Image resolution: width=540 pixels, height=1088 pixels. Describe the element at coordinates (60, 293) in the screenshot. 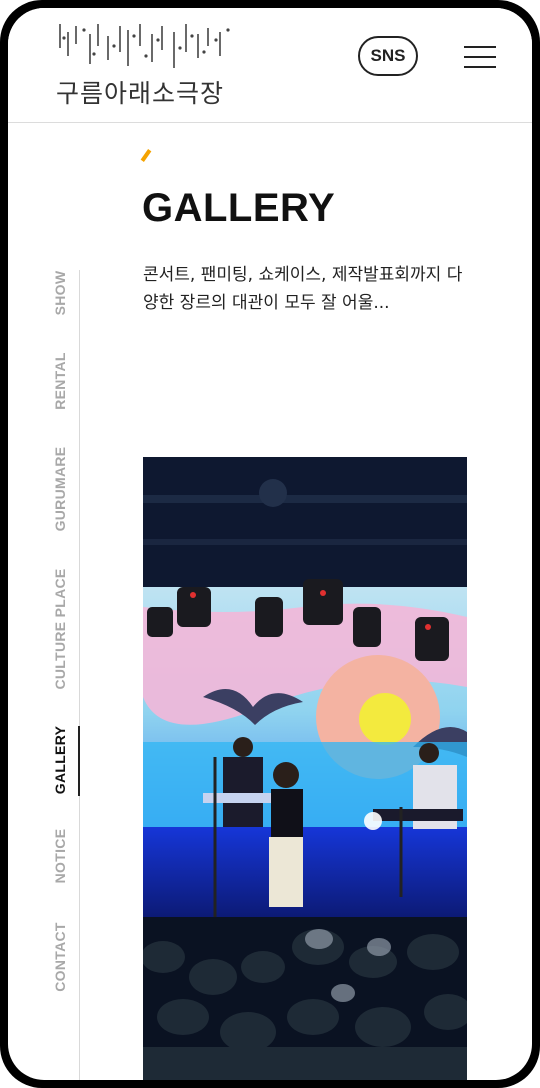

I see `side-nav-label: SHOW` at that location.